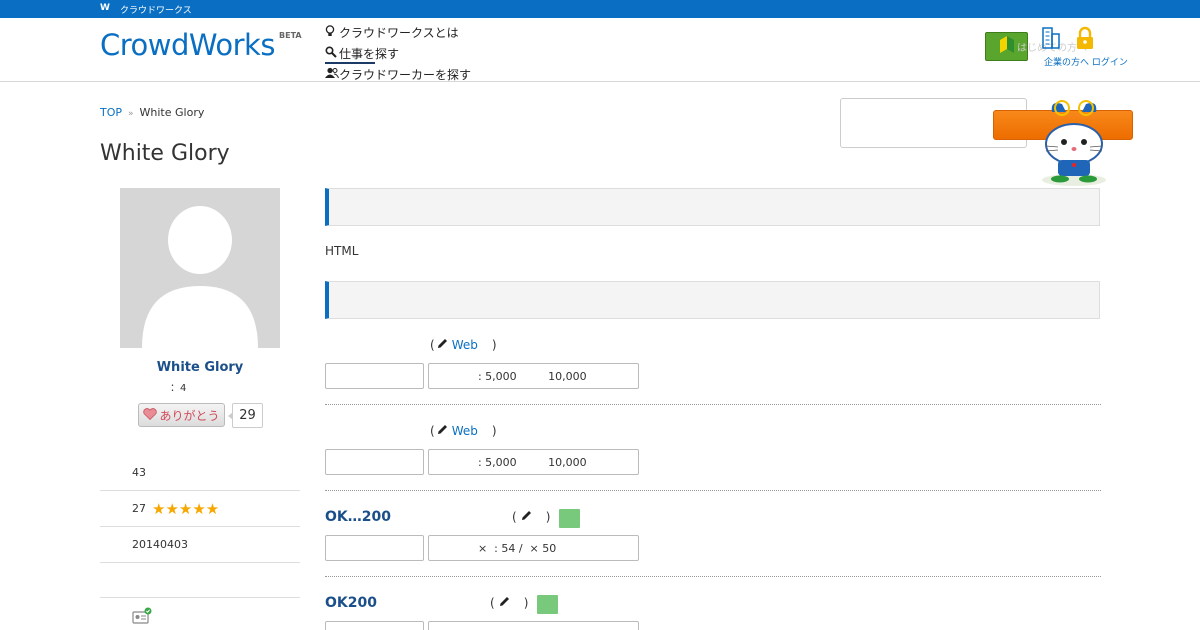 The height and width of the screenshot is (630, 1200). What do you see at coordinates (1074, 145) in the screenshot?
I see `mascot-cat-image` at bounding box center [1074, 145].